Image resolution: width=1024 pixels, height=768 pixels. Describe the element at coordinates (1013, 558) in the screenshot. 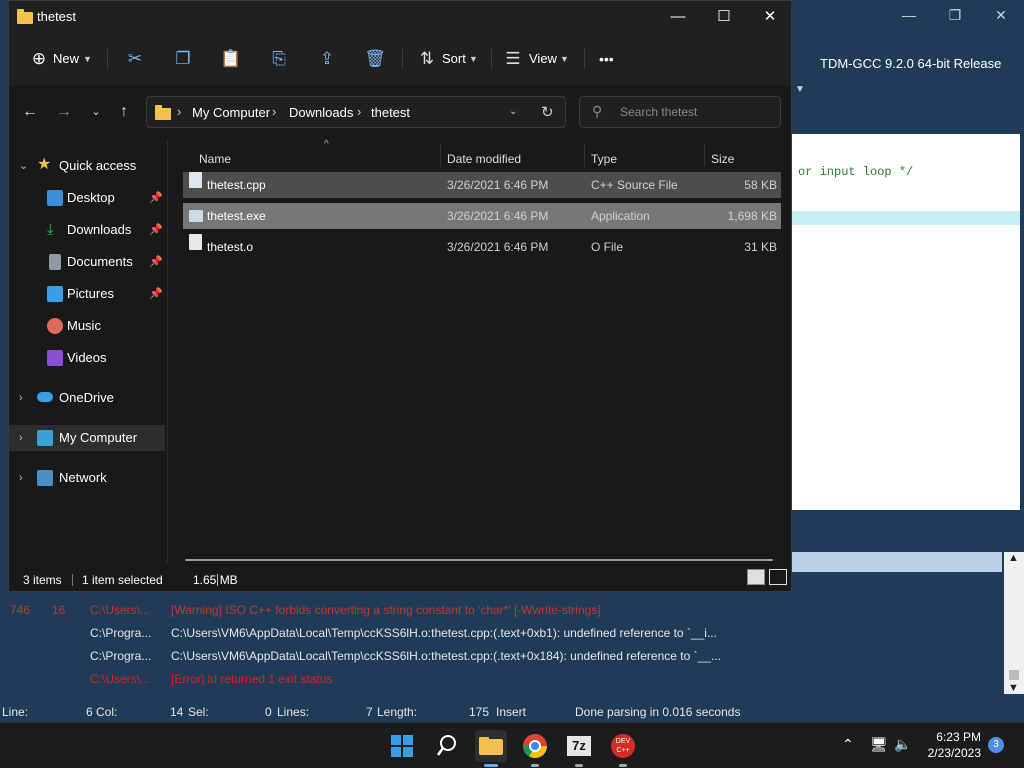

I see `chevron-up-icon: ▲` at that location.